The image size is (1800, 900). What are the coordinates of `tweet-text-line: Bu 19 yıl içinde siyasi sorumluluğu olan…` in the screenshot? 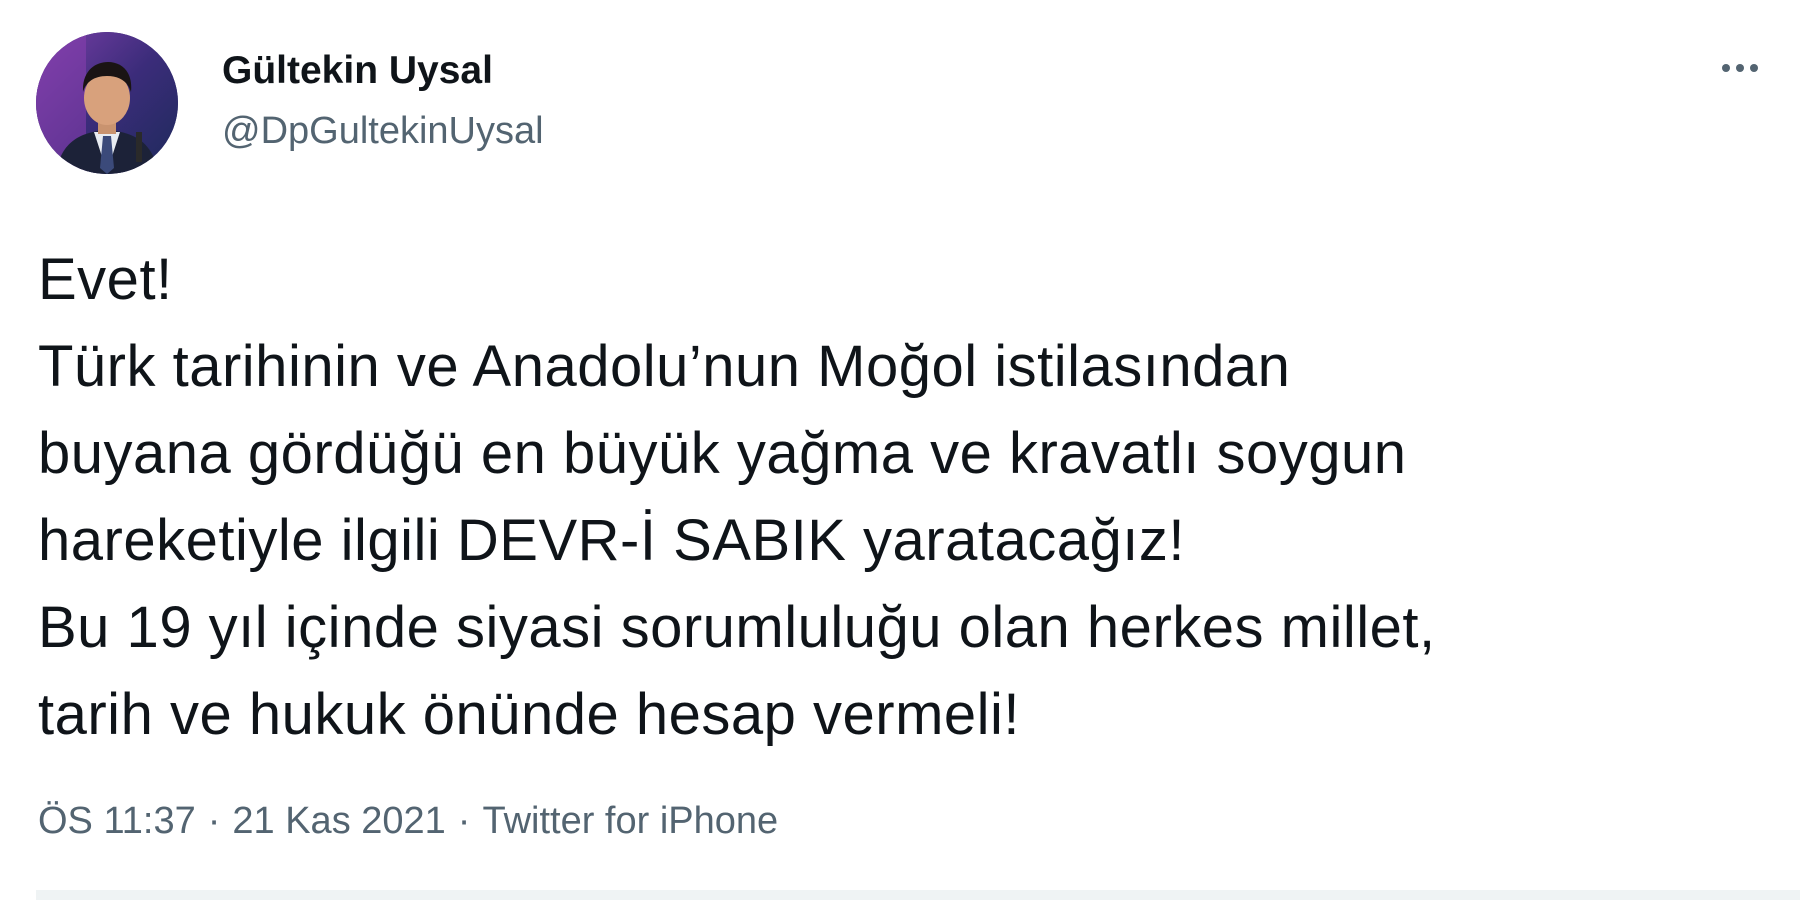 It's located at (737, 627).